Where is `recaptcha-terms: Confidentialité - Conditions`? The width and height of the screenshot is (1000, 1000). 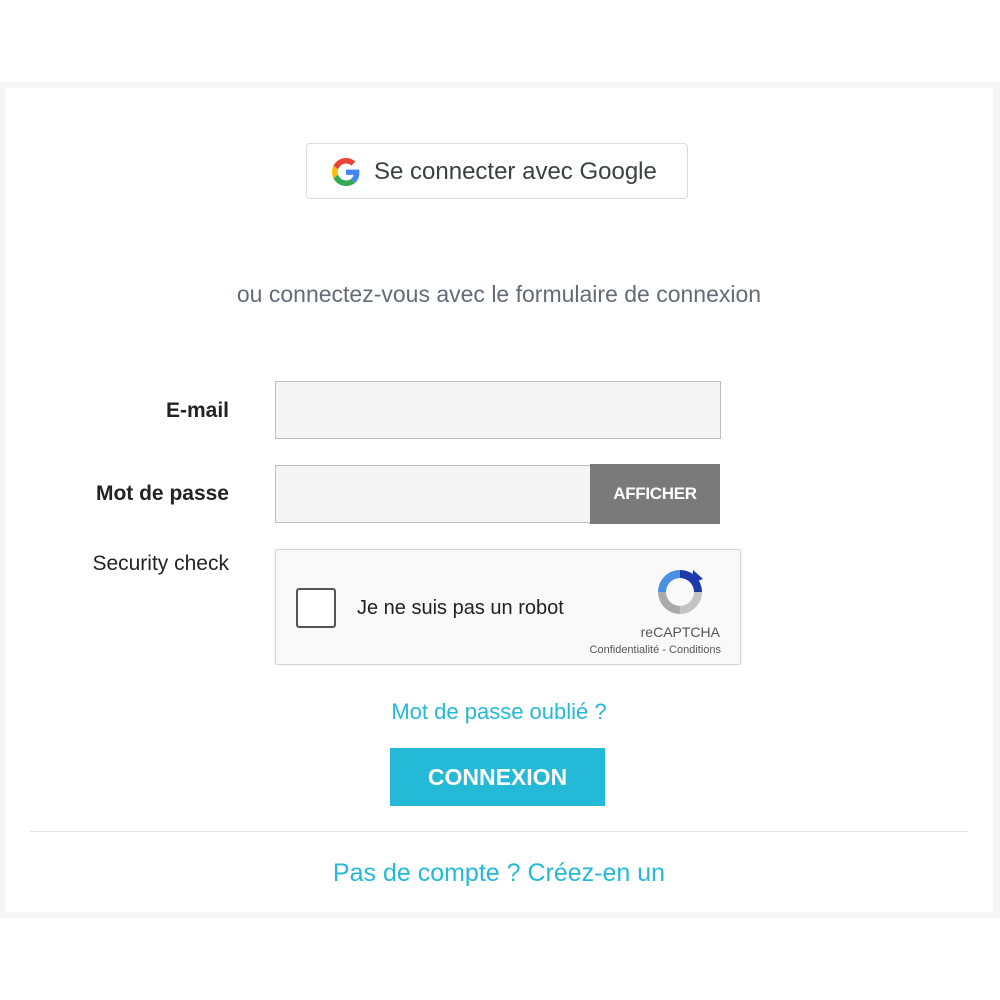
recaptcha-terms: Confidentialité - Conditions is located at coordinates (655, 650).